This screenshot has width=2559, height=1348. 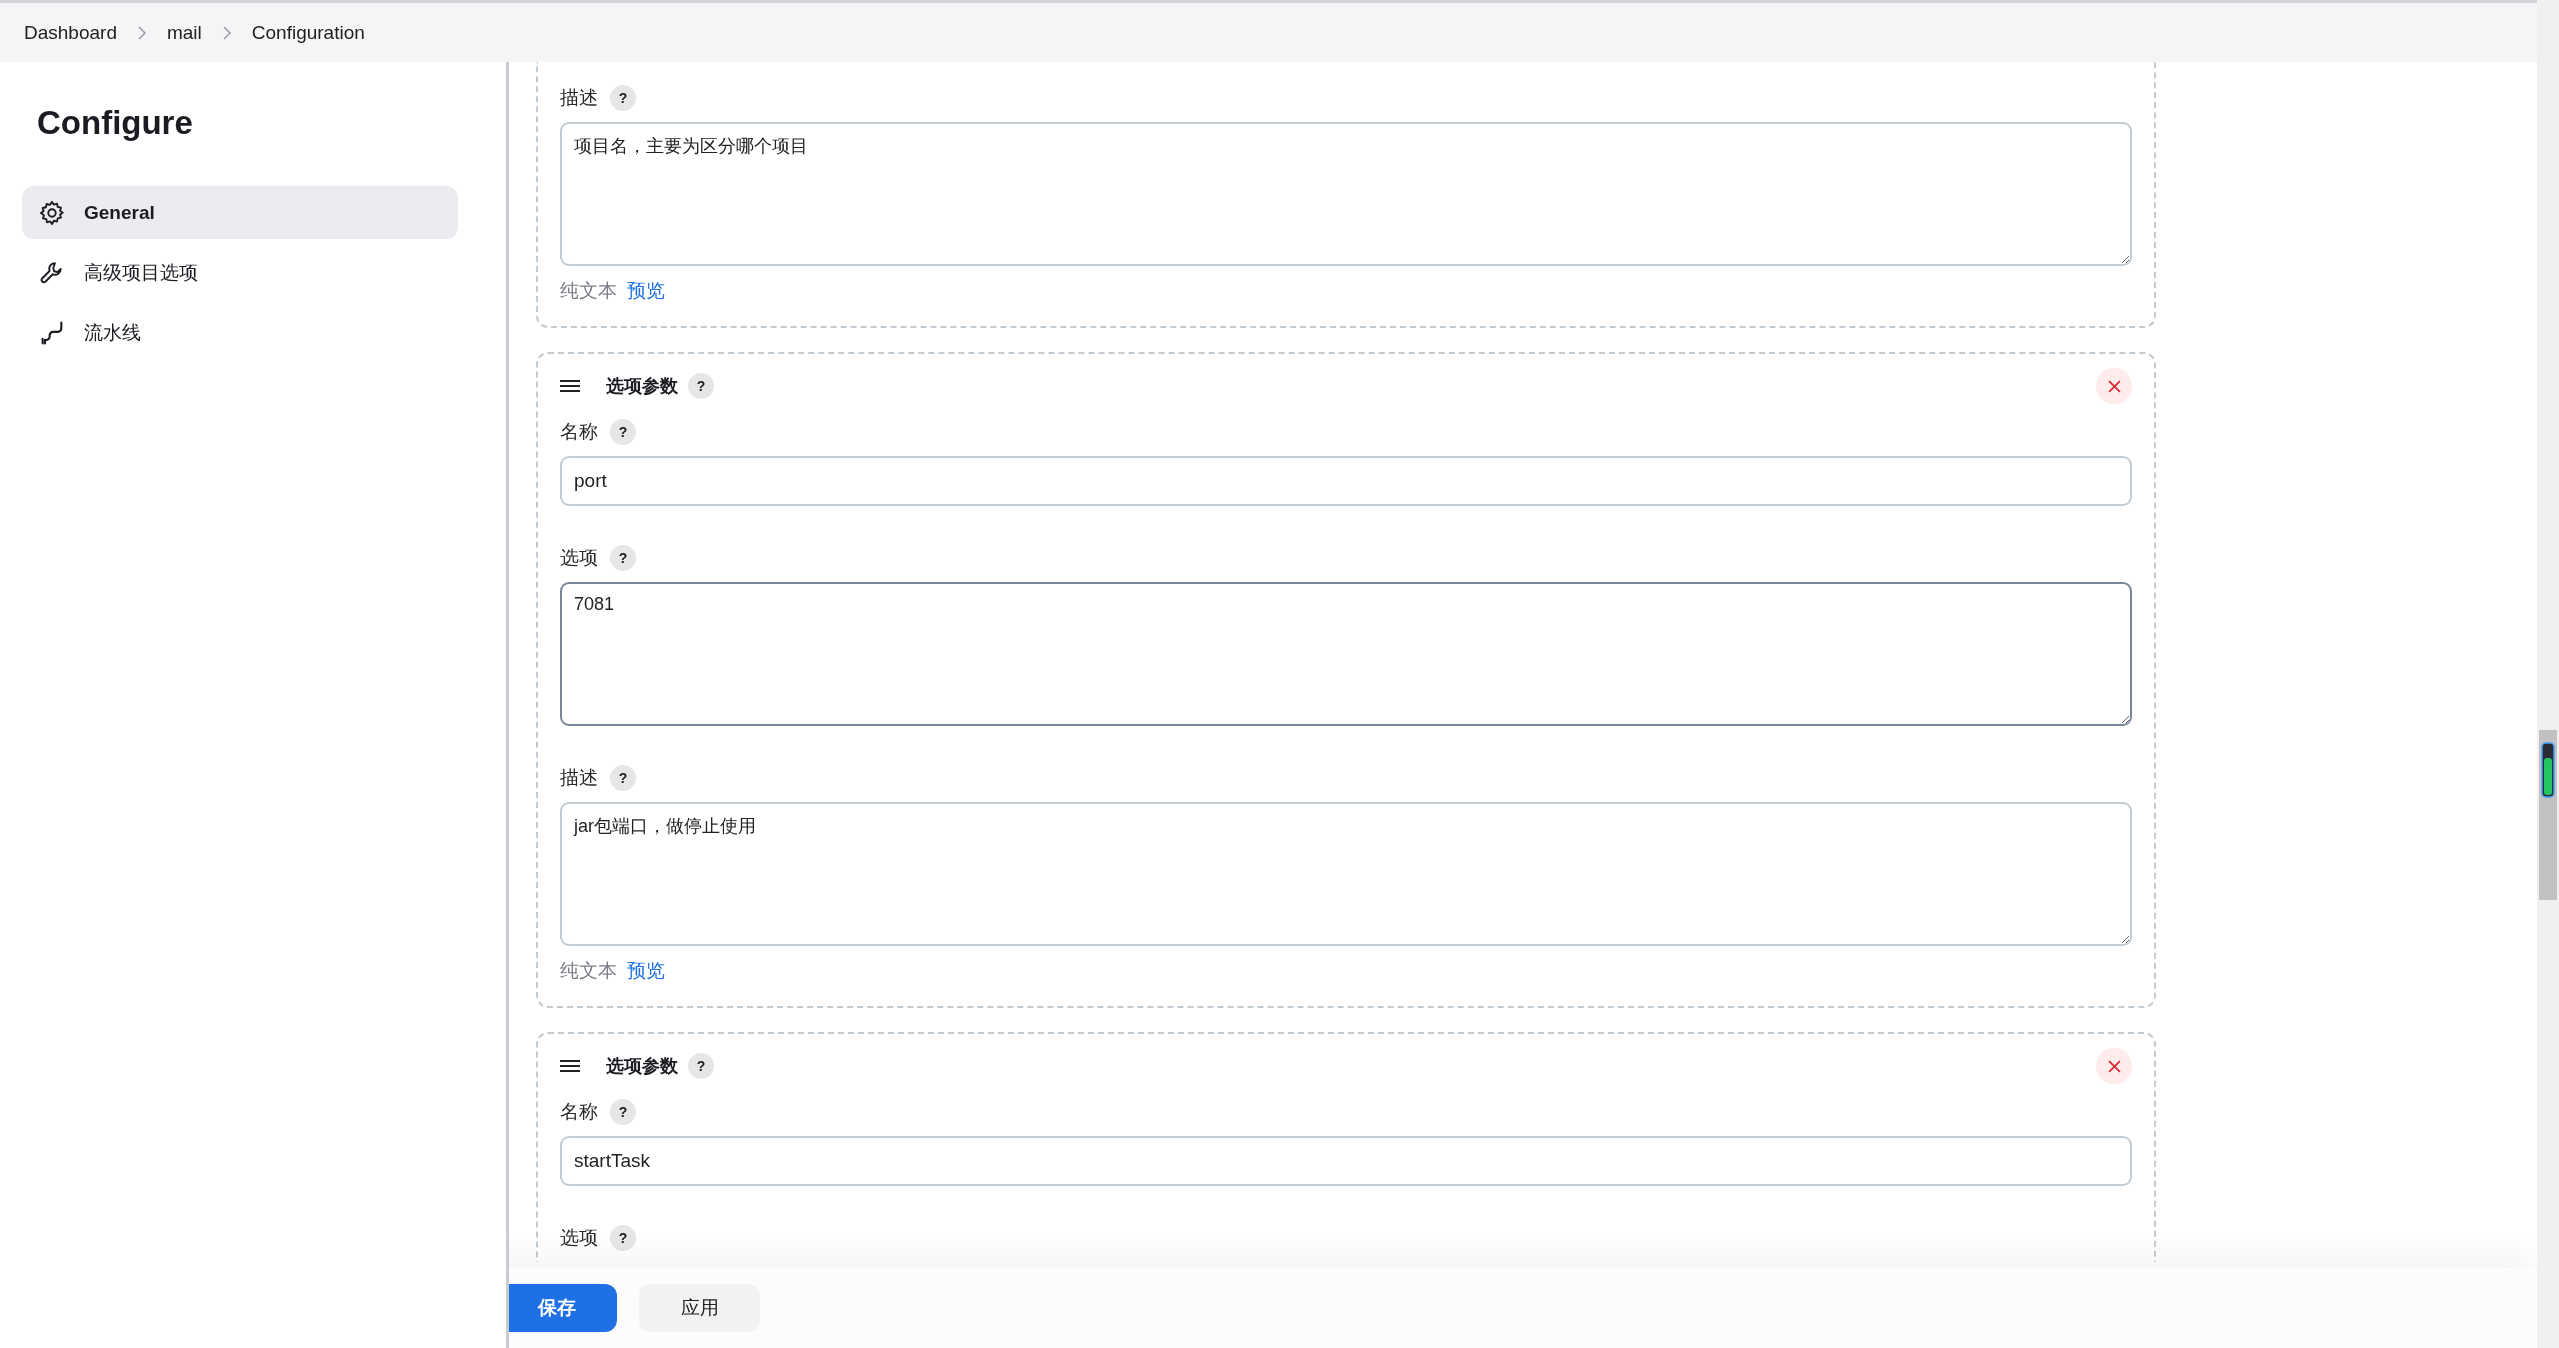 What do you see at coordinates (184, 32) in the screenshot?
I see `breadcrumb-link: mail` at bounding box center [184, 32].